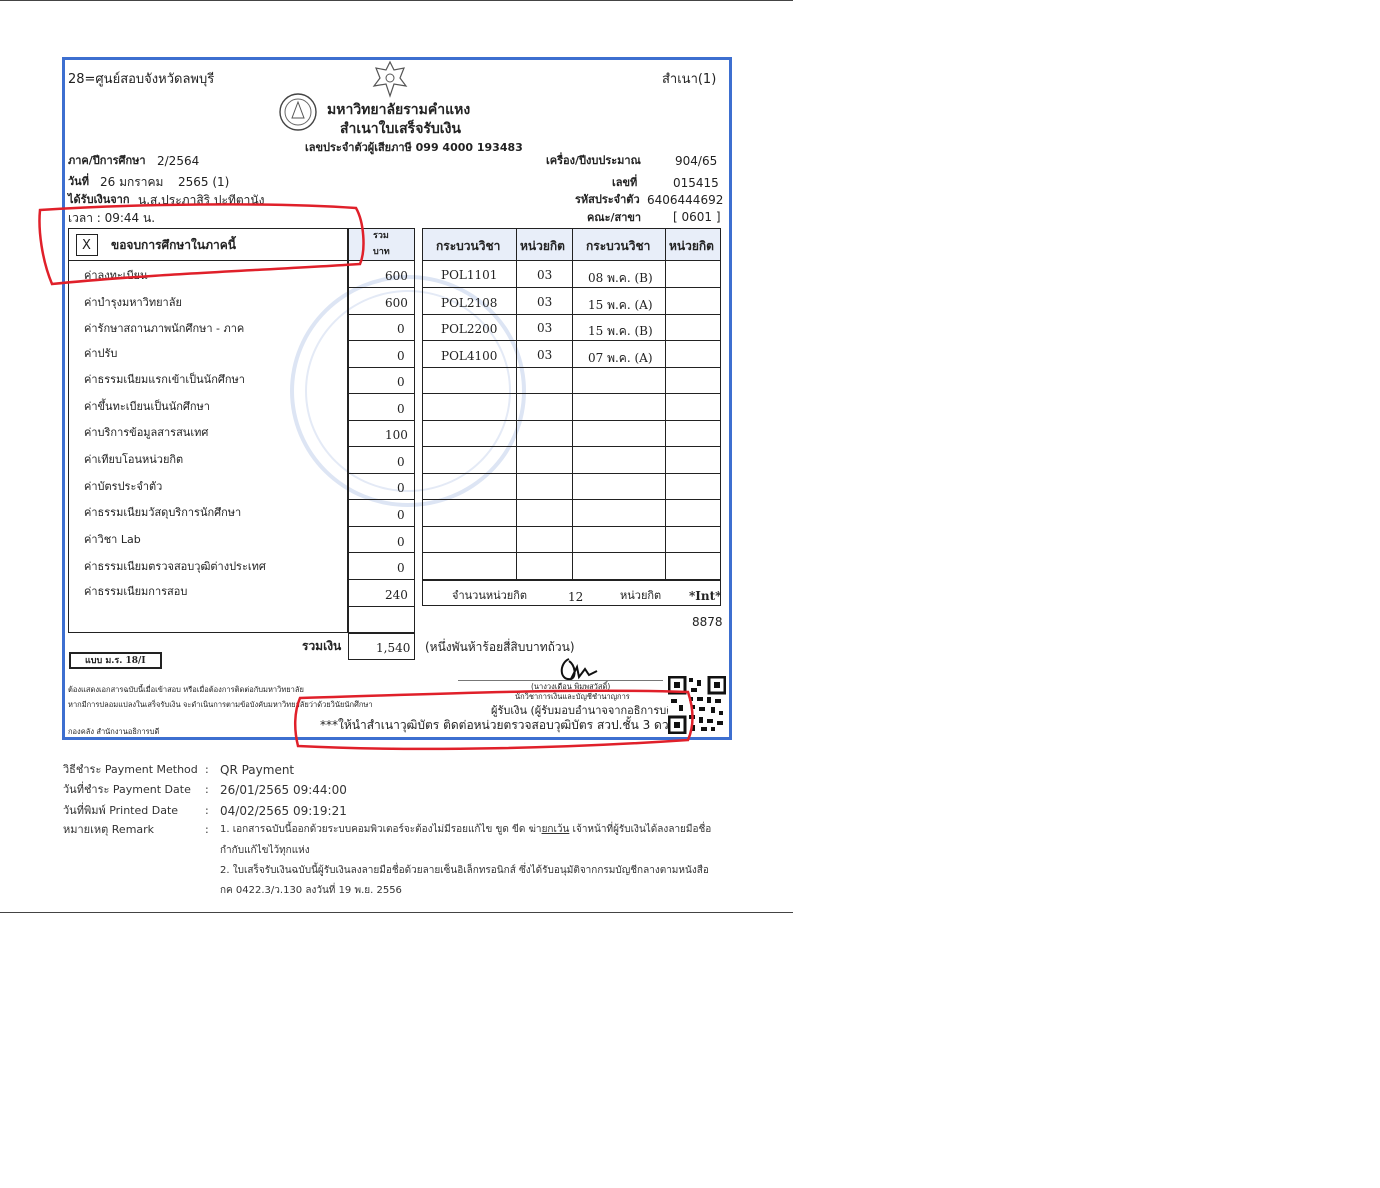  I want to click on signature-line, so click(560, 680).